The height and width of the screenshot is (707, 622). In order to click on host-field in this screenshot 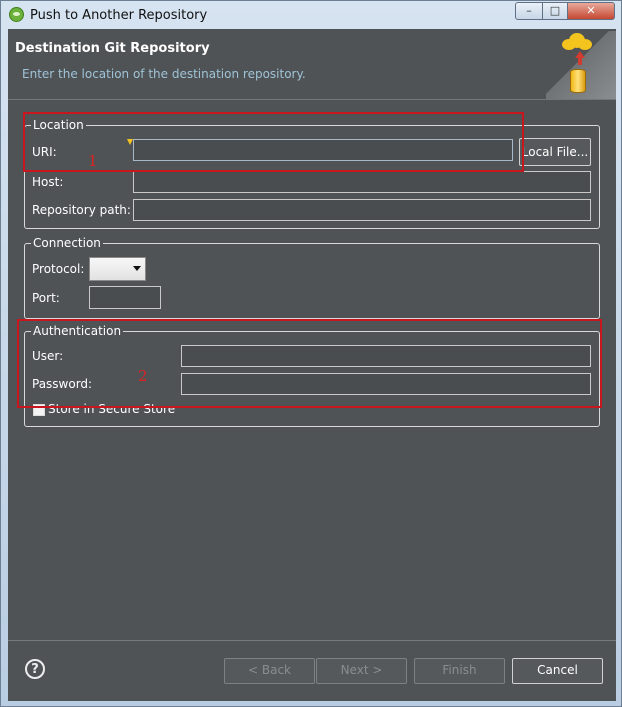, I will do `click(362, 182)`.